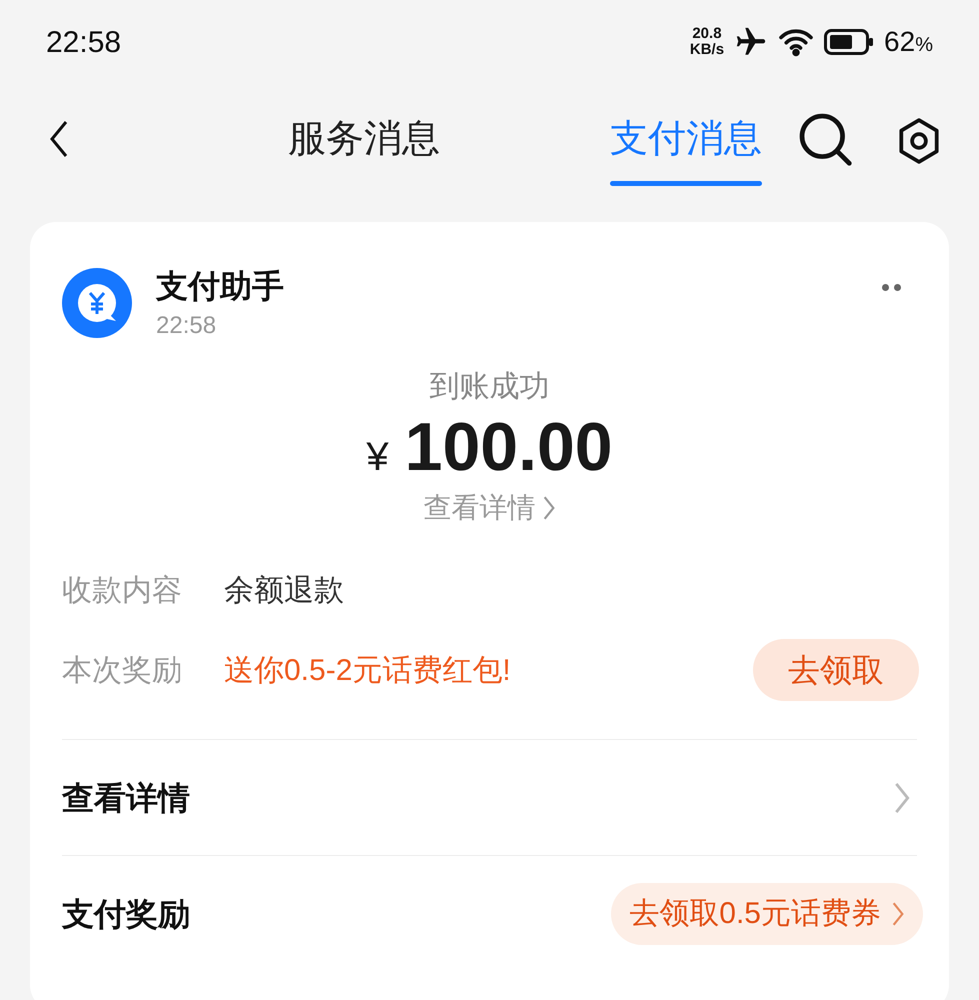 This screenshot has width=979, height=1000. Describe the element at coordinates (825, 139) in the screenshot. I see `search-icon` at that location.